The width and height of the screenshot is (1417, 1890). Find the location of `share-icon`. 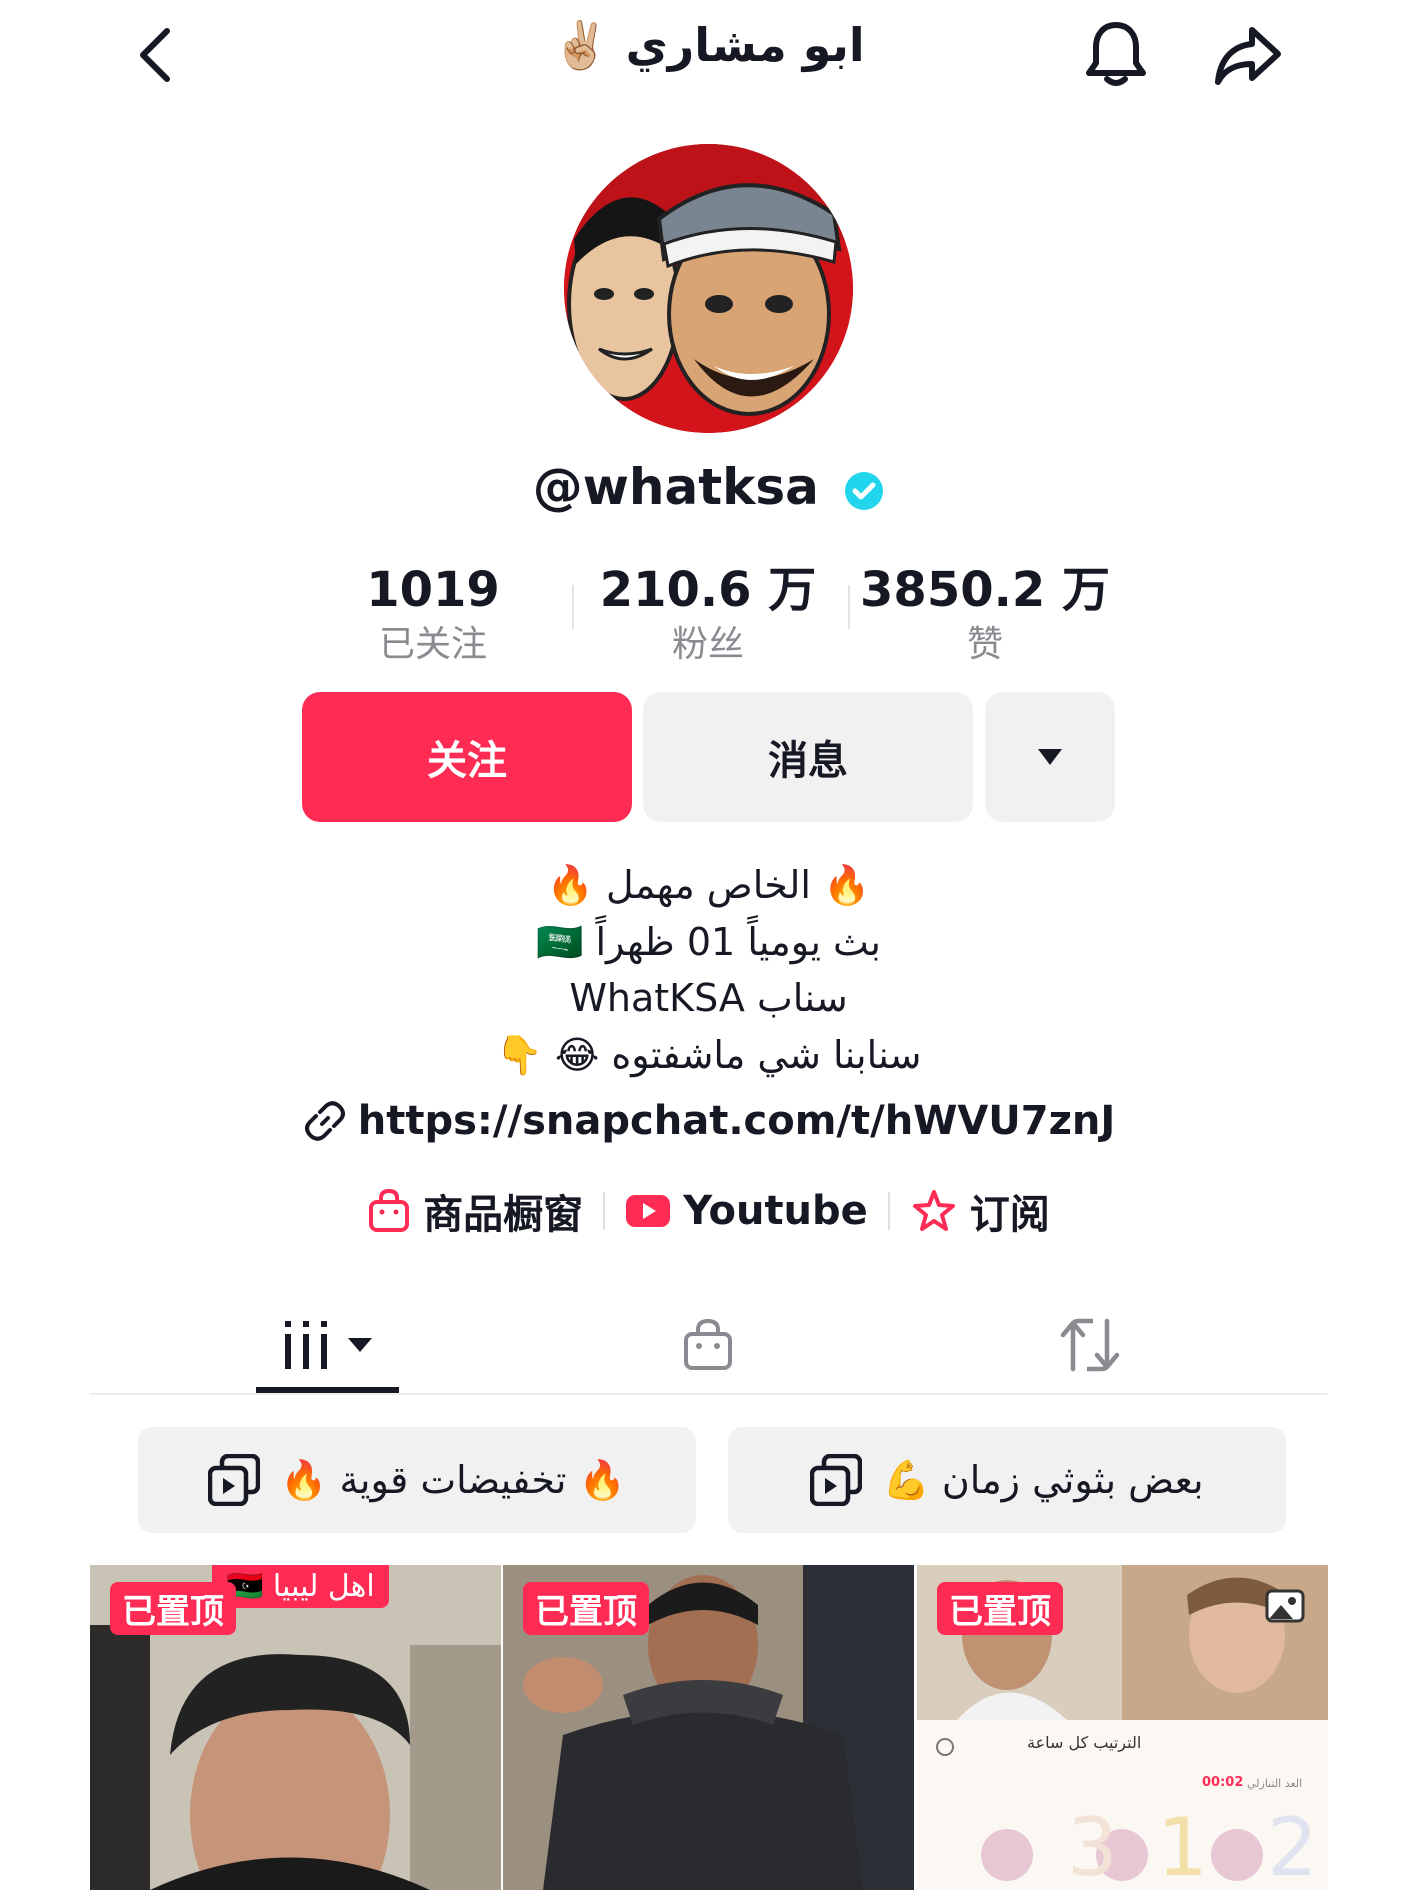

share-icon is located at coordinates (1248, 56).